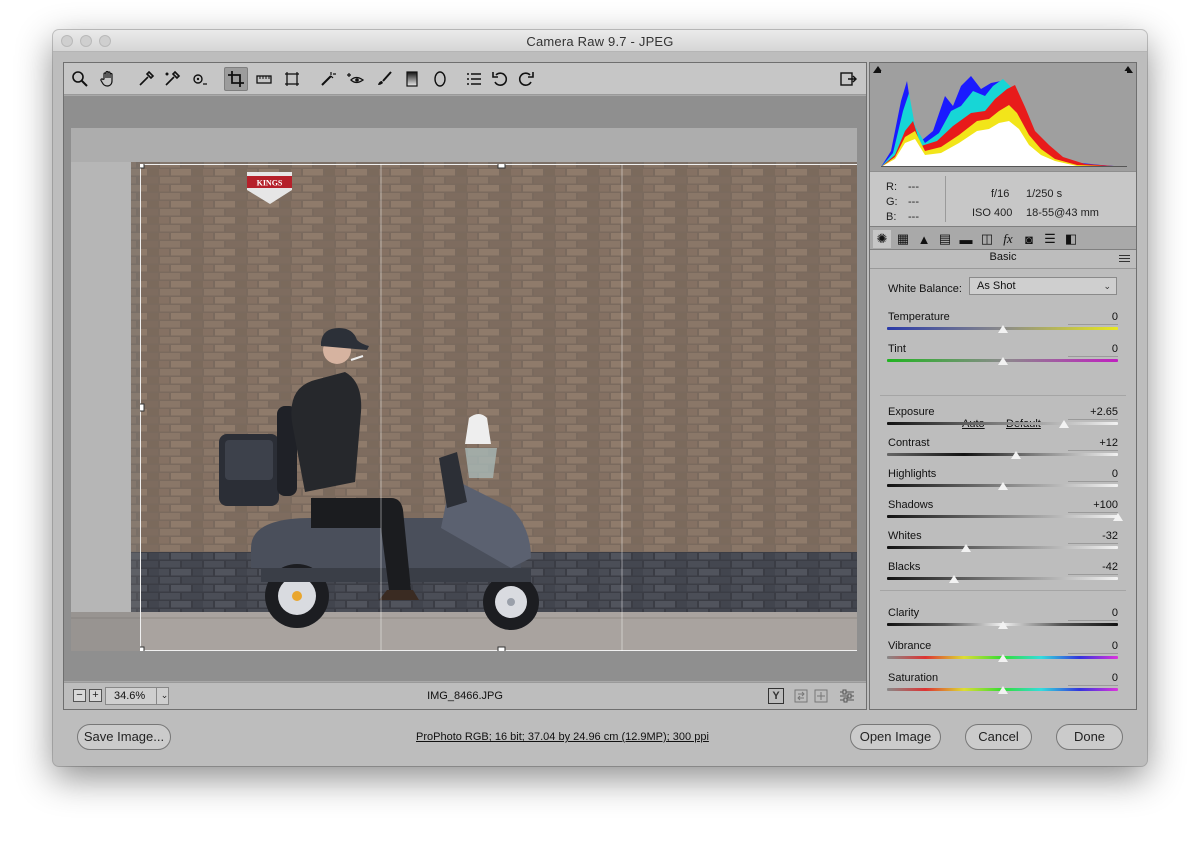 The height and width of the screenshot is (843, 1200). I want to click on graduated-filter-tool, so click(412, 79).